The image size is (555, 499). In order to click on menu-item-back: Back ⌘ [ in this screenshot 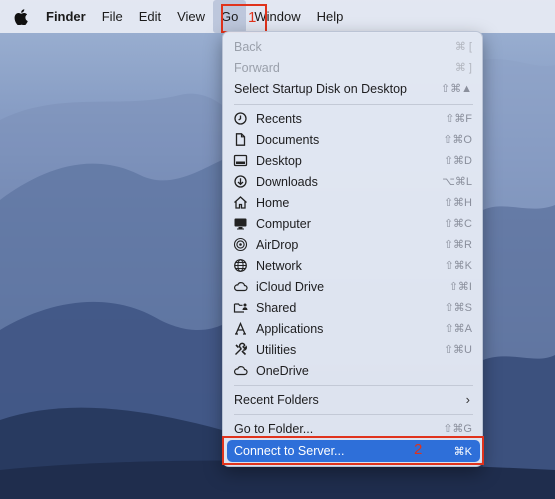, I will do `click(353, 46)`.